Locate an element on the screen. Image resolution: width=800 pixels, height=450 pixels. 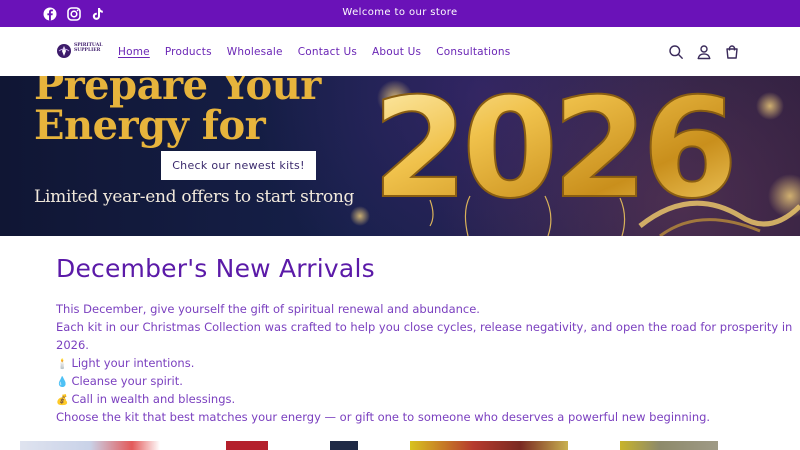
candle-icon: 🕯️ is located at coordinates (62, 364).